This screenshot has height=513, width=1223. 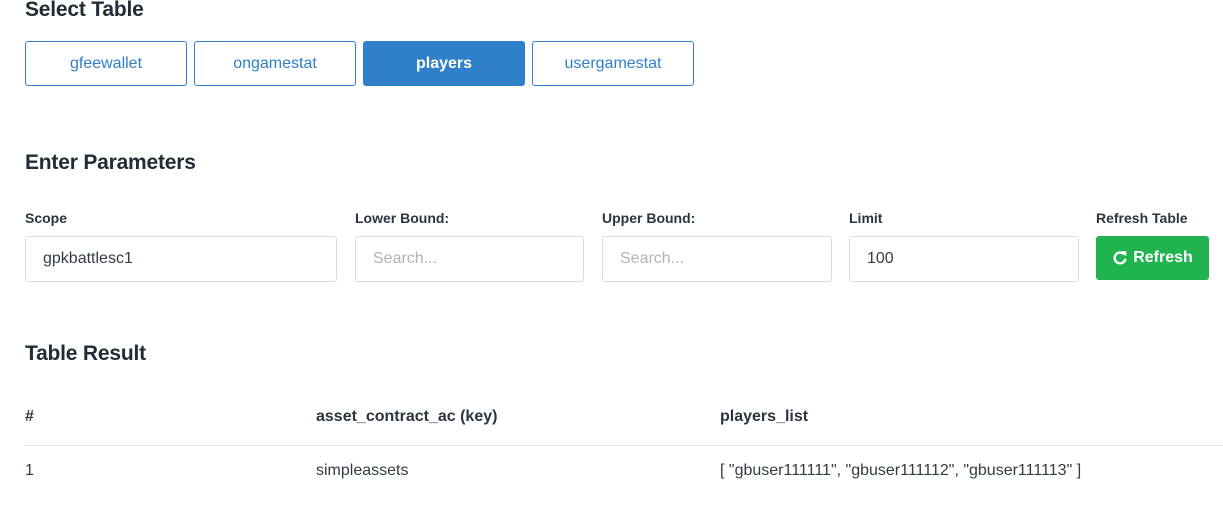 What do you see at coordinates (717, 259) in the screenshot?
I see `upper-bound-input` at bounding box center [717, 259].